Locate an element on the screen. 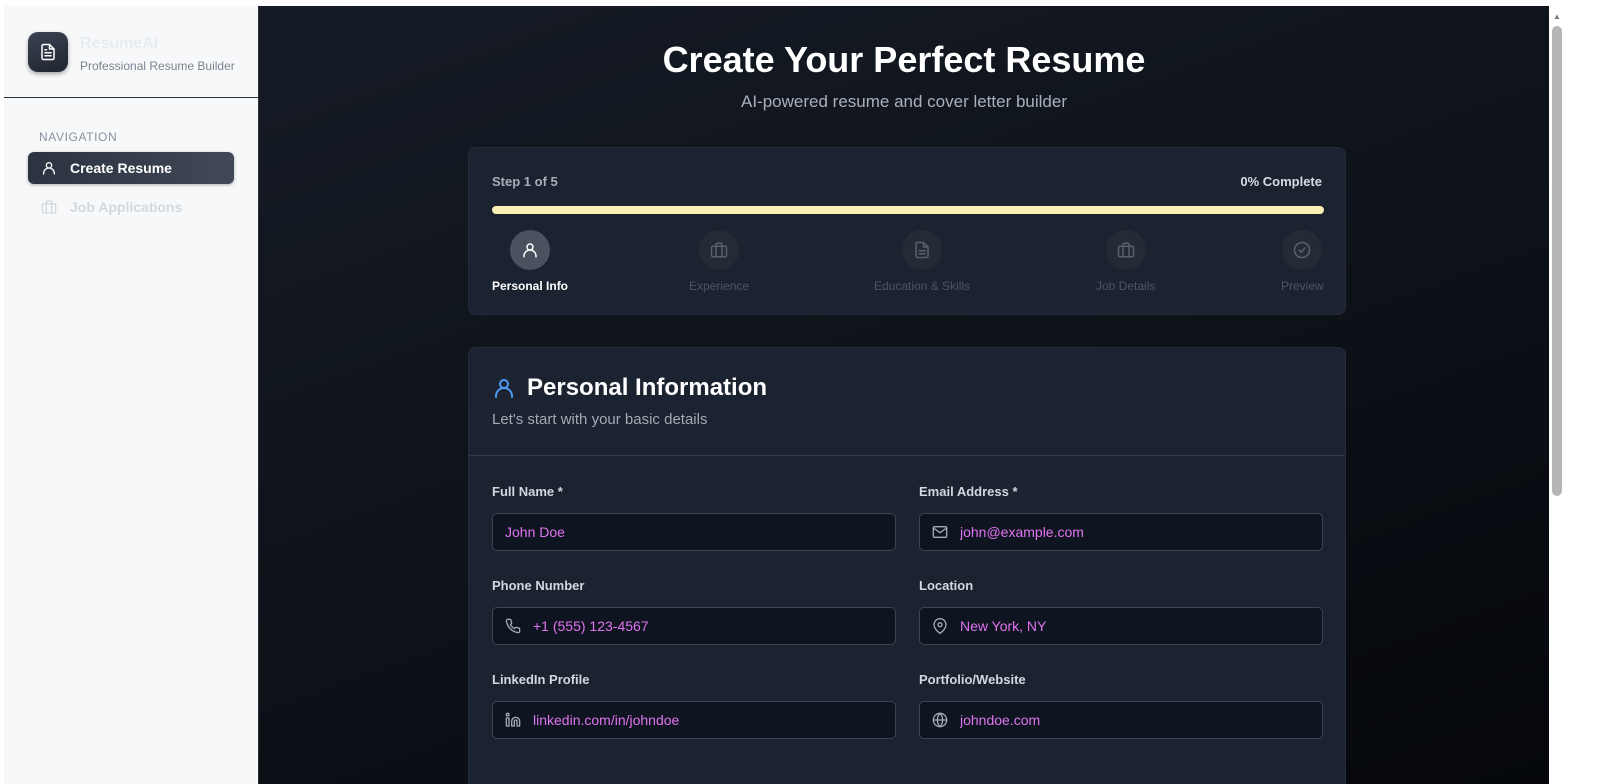 This screenshot has height=784, width=1600. location-label: Location is located at coordinates (946, 585).